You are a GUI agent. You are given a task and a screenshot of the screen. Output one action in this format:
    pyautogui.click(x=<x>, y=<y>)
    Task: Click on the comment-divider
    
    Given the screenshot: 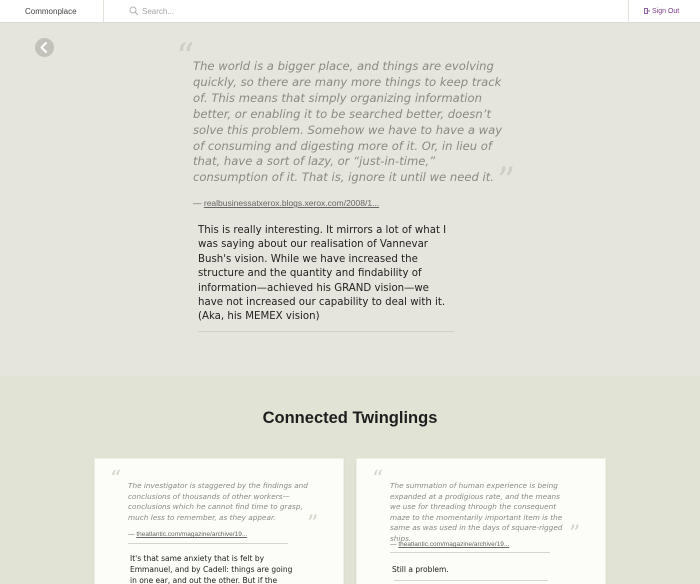 What is the action you would take?
    pyautogui.click(x=326, y=331)
    